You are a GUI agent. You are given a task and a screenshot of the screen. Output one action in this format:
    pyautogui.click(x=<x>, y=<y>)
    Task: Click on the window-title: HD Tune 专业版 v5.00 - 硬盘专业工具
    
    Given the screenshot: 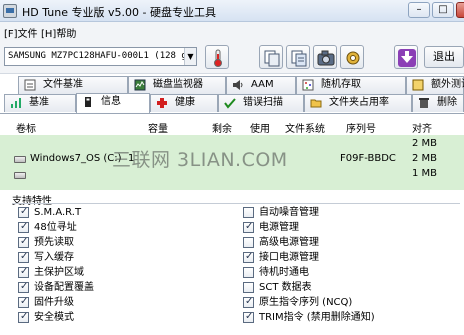 What is the action you would take?
    pyautogui.click(x=119, y=12)
    